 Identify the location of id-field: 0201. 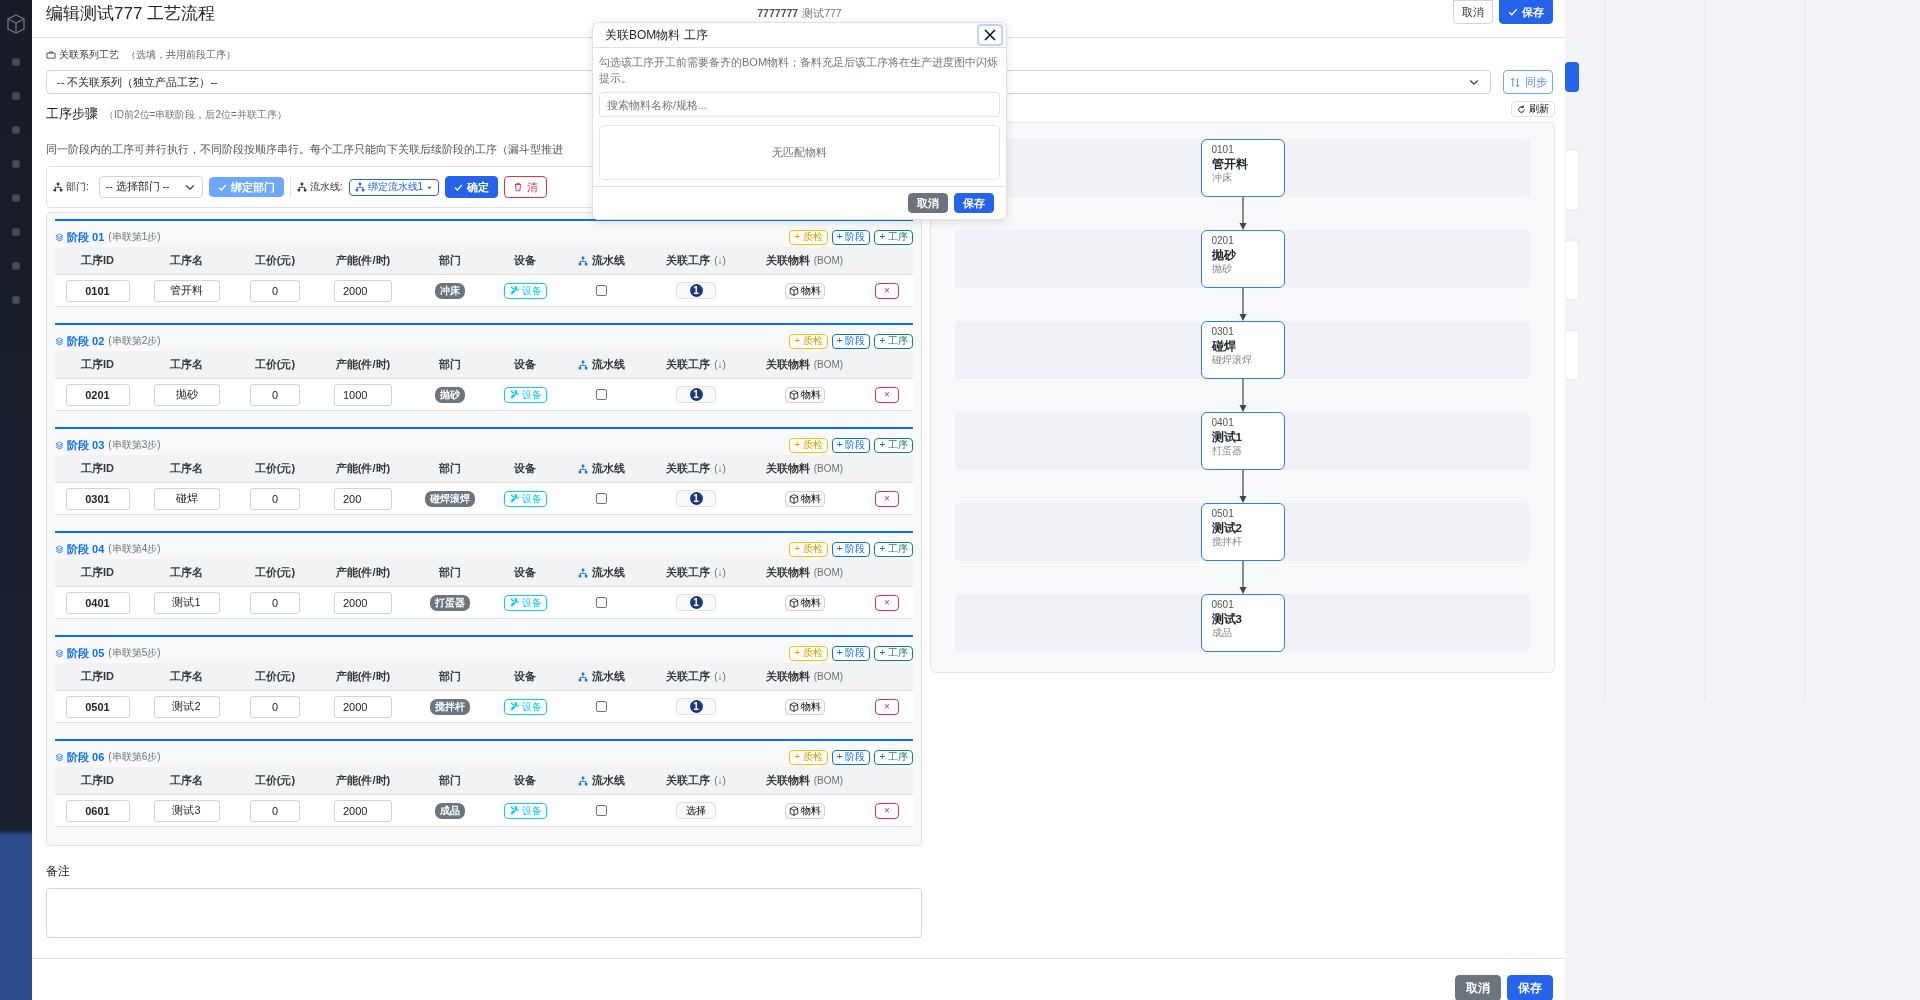
(97, 394).